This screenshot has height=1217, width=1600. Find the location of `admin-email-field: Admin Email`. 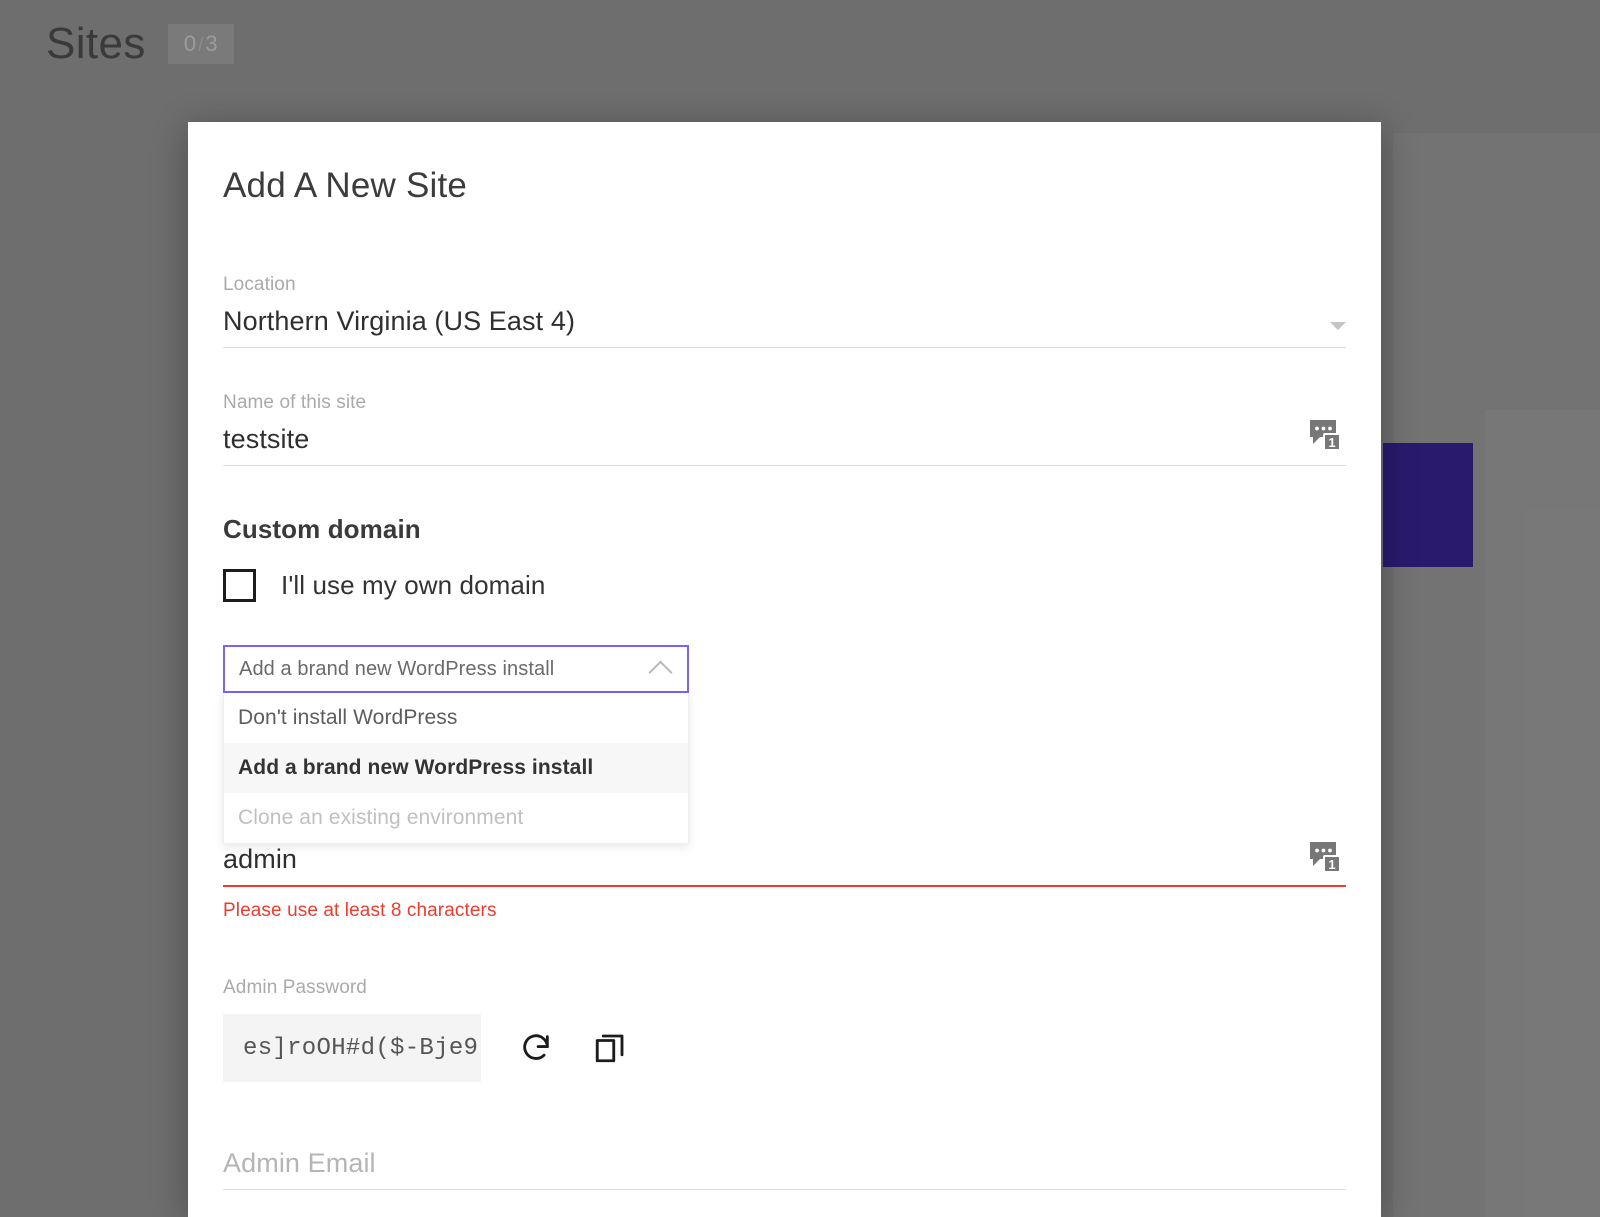

admin-email-field: Admin Email is located at coordinates (784, 1164).